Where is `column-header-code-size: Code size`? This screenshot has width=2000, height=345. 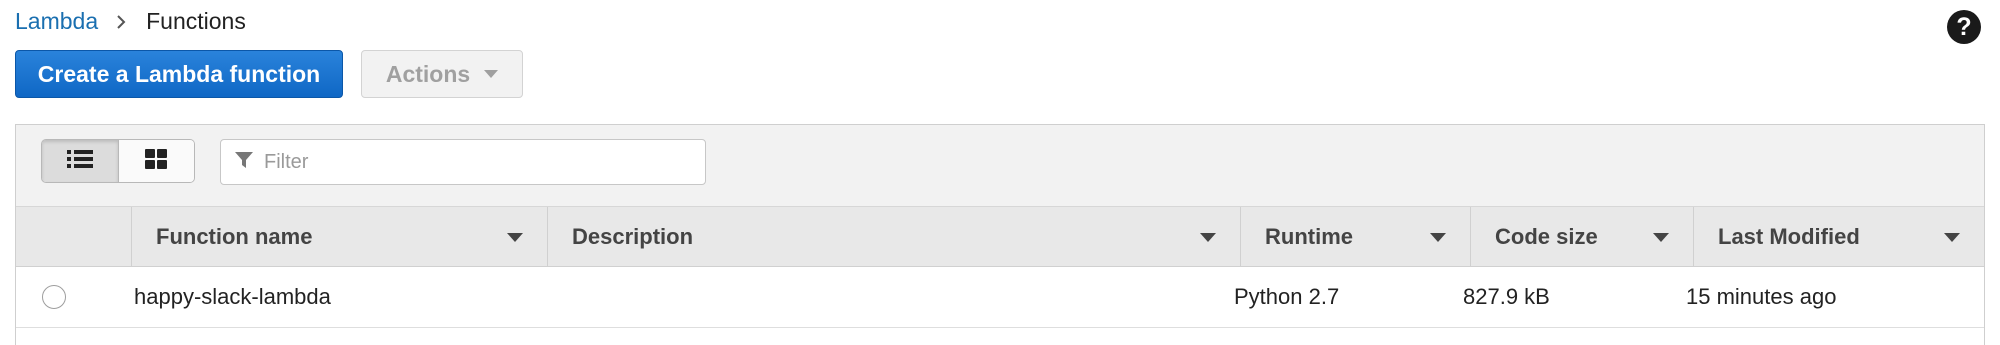
column-header-code-size: Code size is located at coordinates (1581, 237).